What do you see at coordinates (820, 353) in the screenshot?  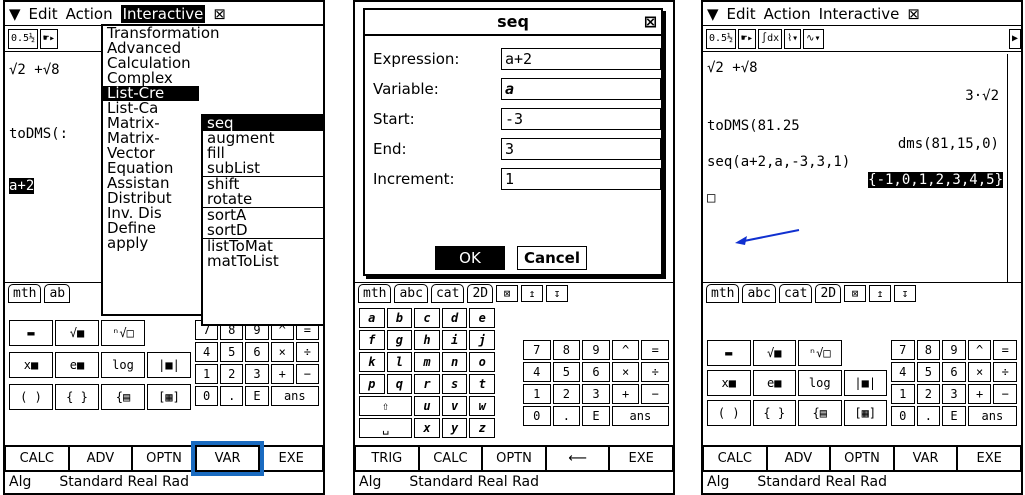 I see `nth-root-key: ⁿ√□` at bounding box center [820, 353].